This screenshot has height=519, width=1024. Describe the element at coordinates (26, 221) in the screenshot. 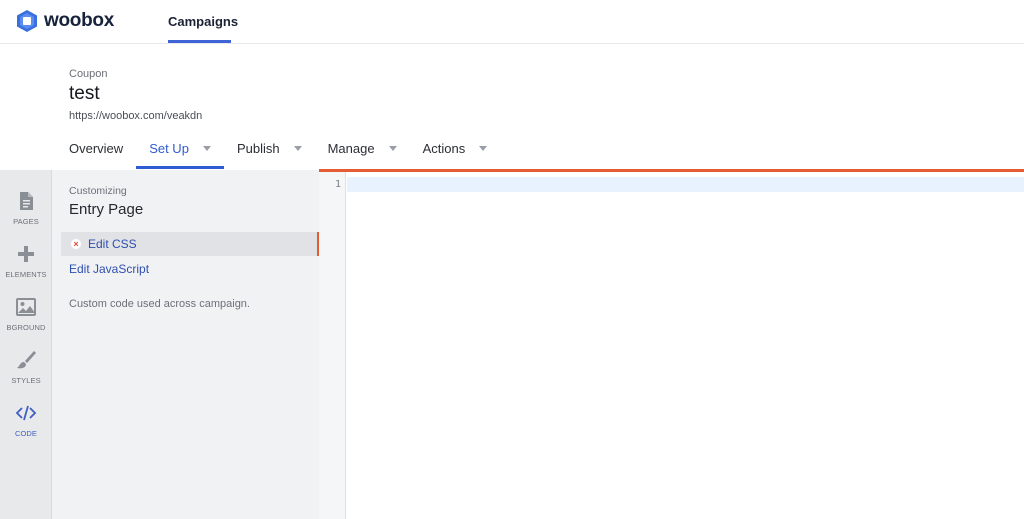

I see `rail-label-pages: PAGES` at that location.